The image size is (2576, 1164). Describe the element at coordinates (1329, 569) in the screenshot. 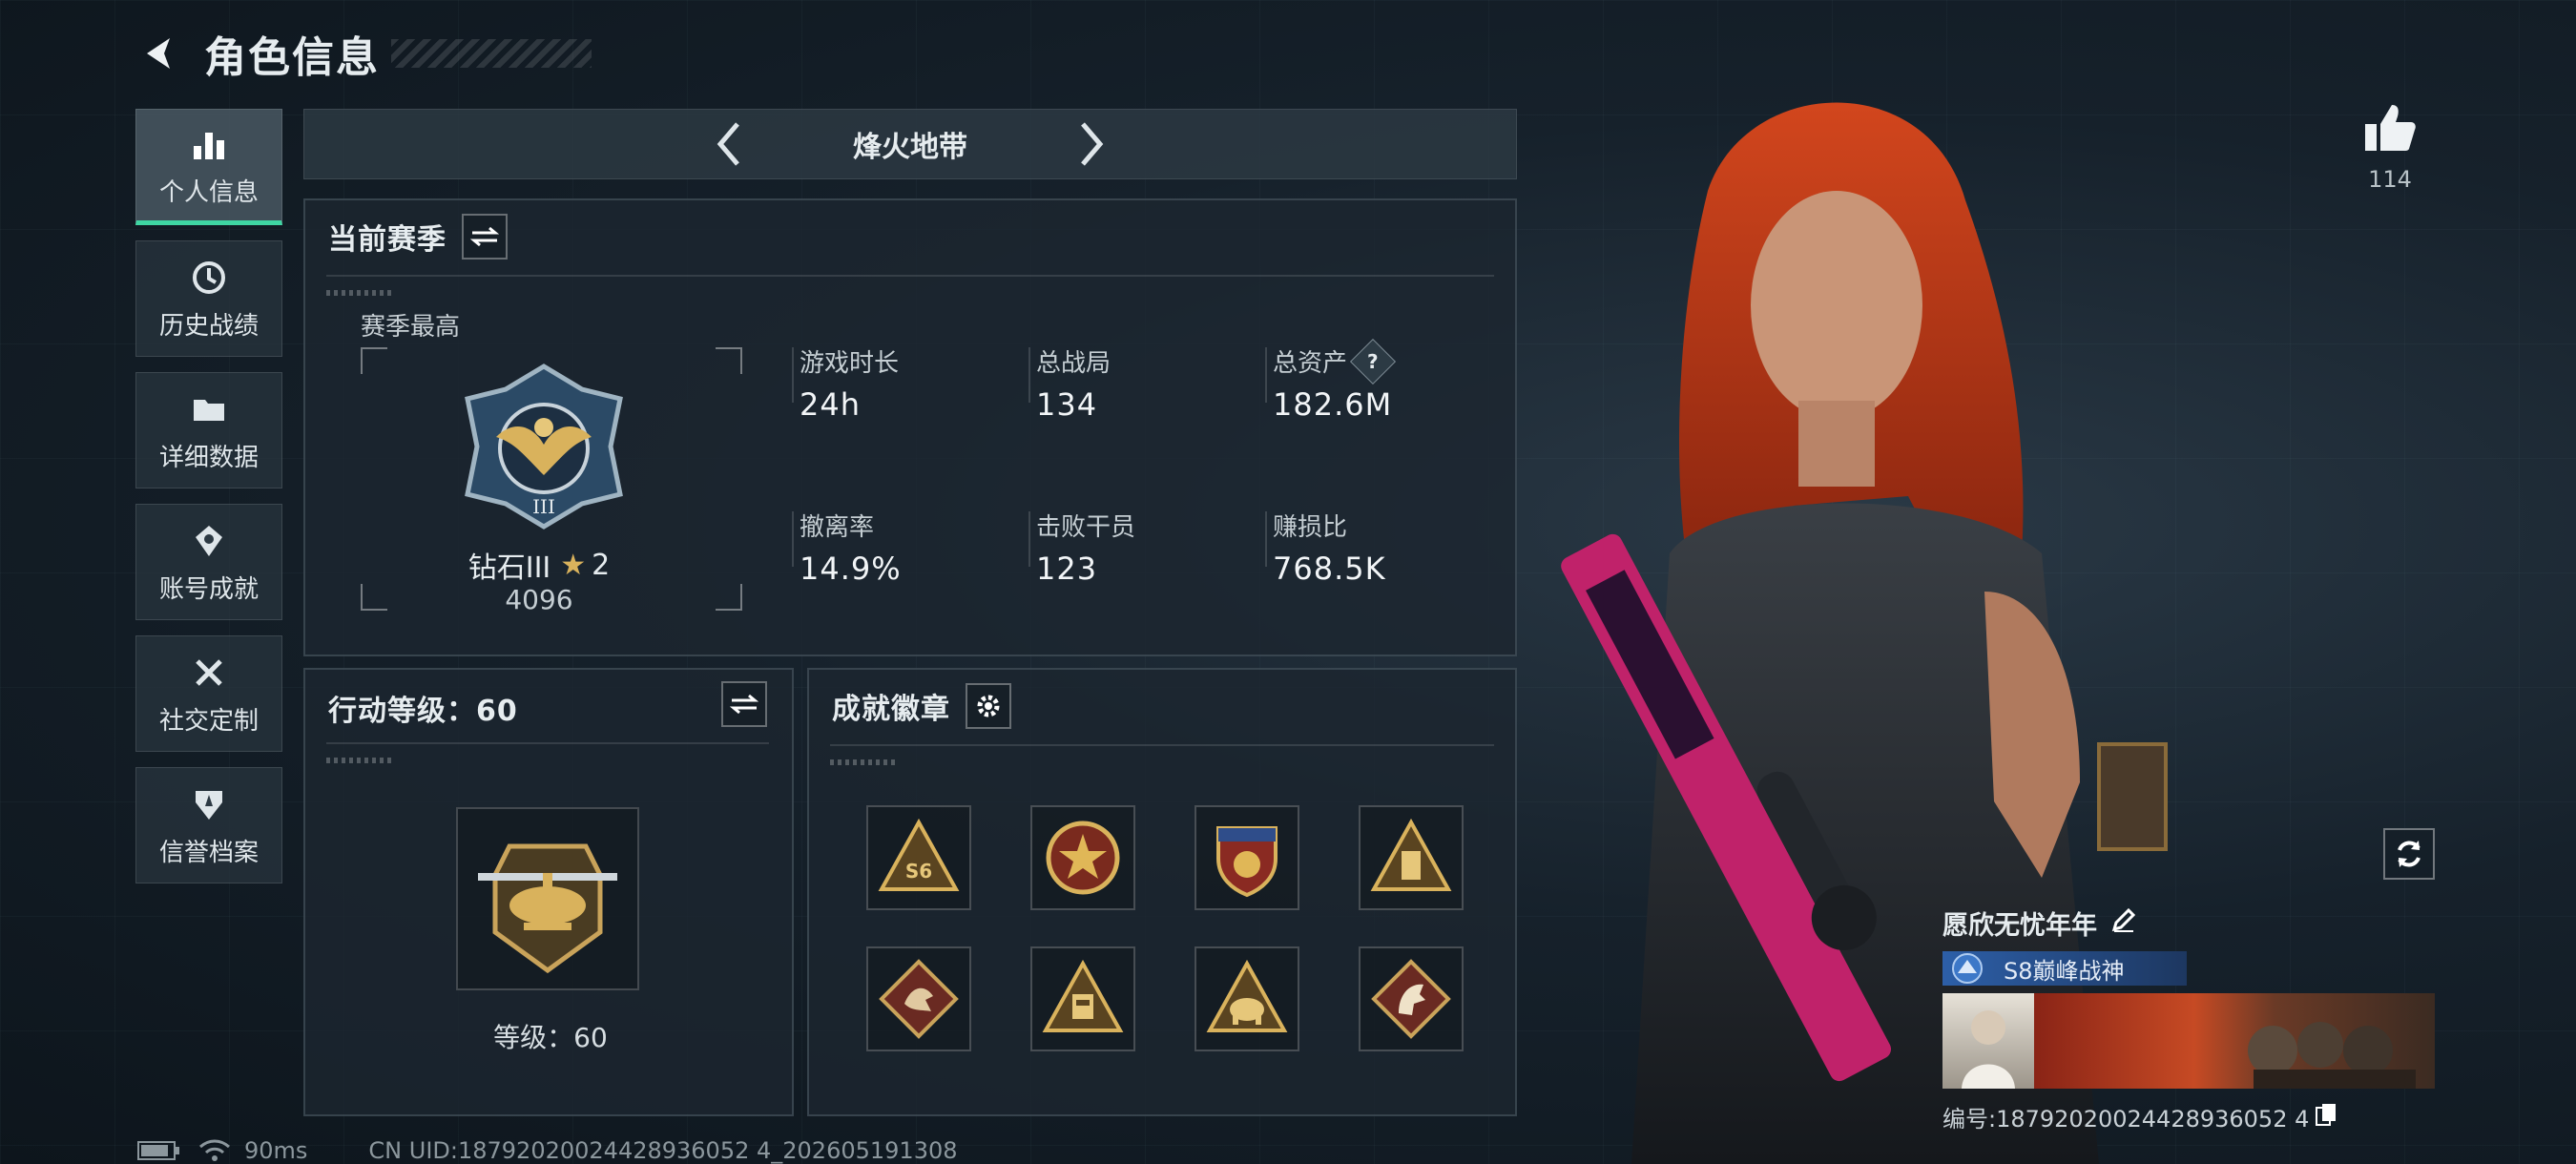

I see `stat-value: 768.5K` at that location.